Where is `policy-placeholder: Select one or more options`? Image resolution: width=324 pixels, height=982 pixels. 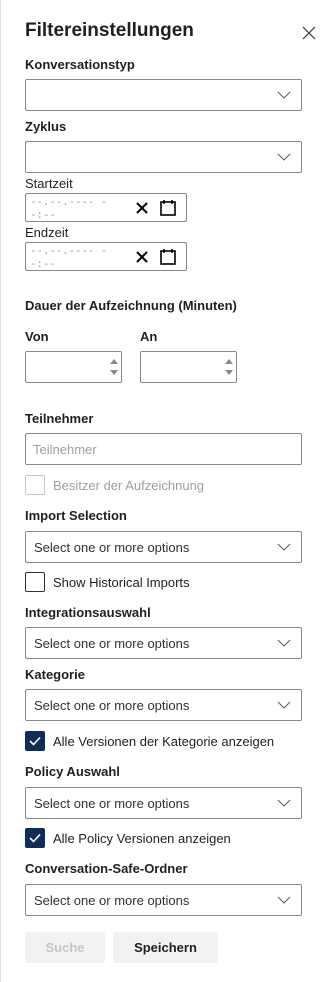
policy-placeholder: Select one or more options is located at coordinates (112, 803).